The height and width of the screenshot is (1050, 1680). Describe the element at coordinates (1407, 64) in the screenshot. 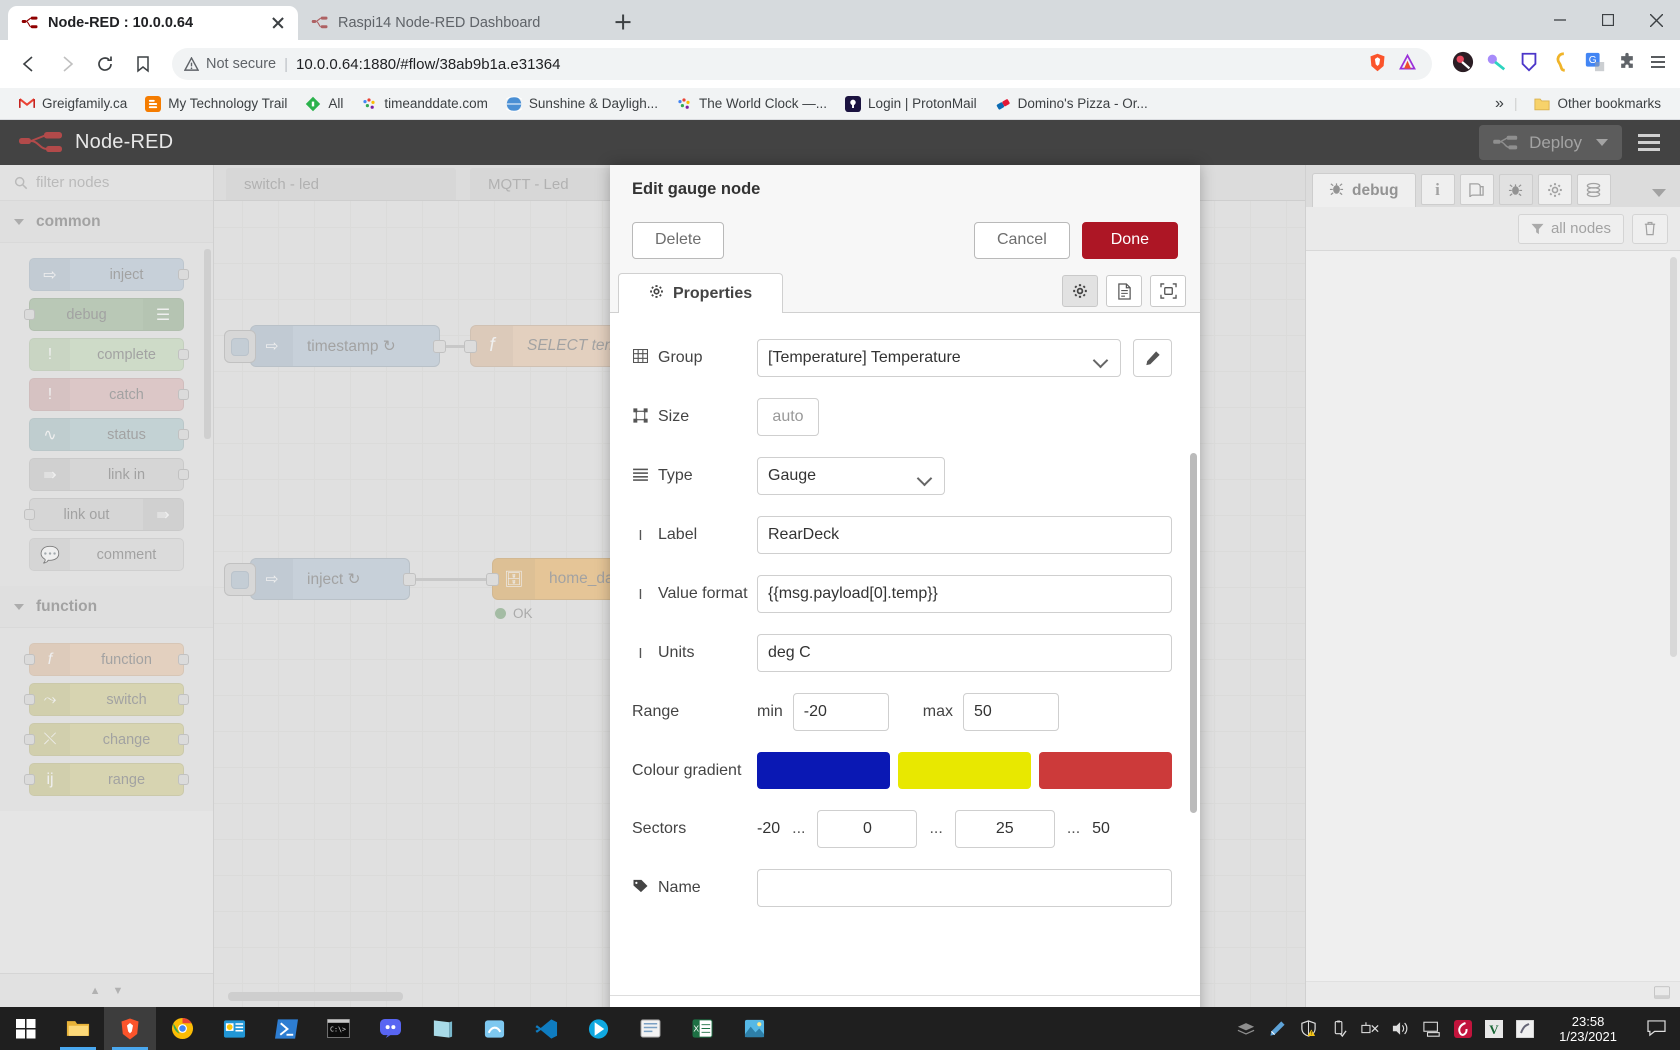

I see `brave-rewards-icon` at that location.